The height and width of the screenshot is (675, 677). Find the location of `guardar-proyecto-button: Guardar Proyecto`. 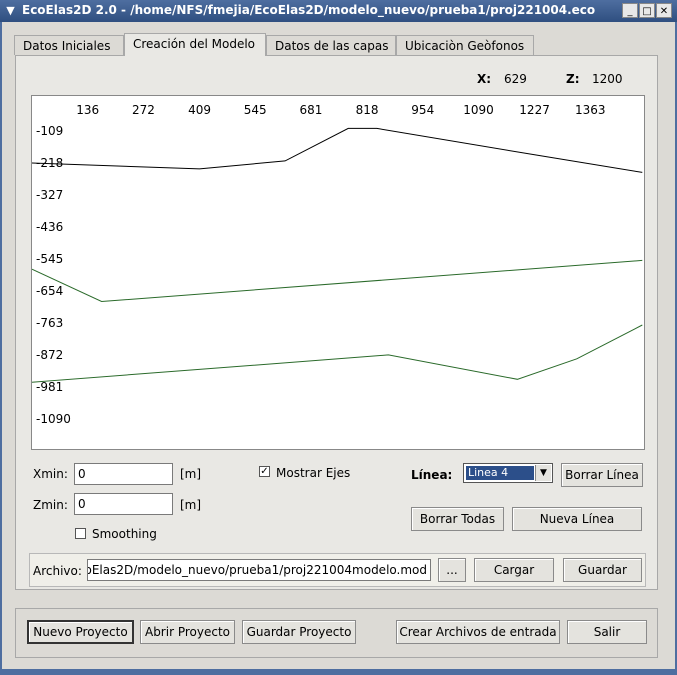

guardar-proyecto-button: Guardar Proyecto is located at coordinates (299, 632).